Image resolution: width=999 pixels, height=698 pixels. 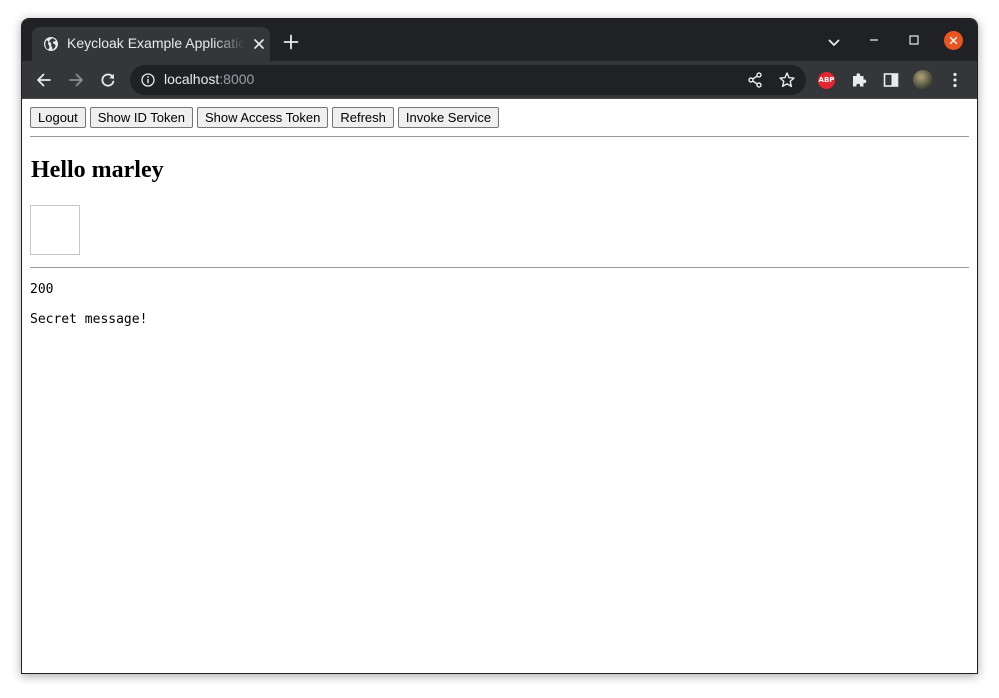 What do you see at coordinates (148, 80) in the screenshot?
I see `info-icon` at bounding box center [148, 80].